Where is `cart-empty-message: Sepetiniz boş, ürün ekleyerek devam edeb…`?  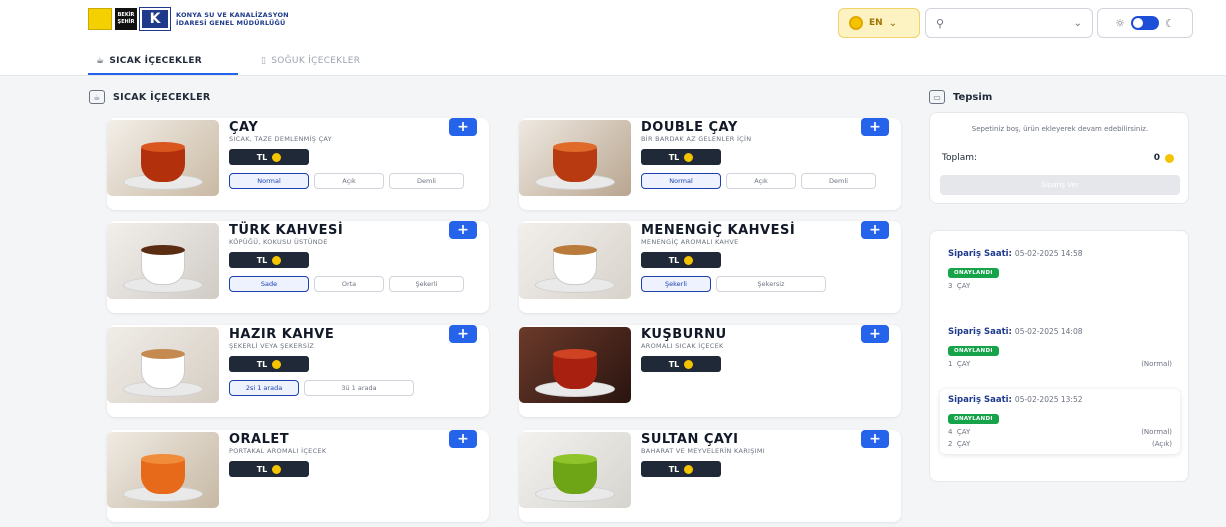 cart-empty-message: Sepetiniz boş, ürün ekleyerek devam edeb… is located at coordinates (1060, 129).